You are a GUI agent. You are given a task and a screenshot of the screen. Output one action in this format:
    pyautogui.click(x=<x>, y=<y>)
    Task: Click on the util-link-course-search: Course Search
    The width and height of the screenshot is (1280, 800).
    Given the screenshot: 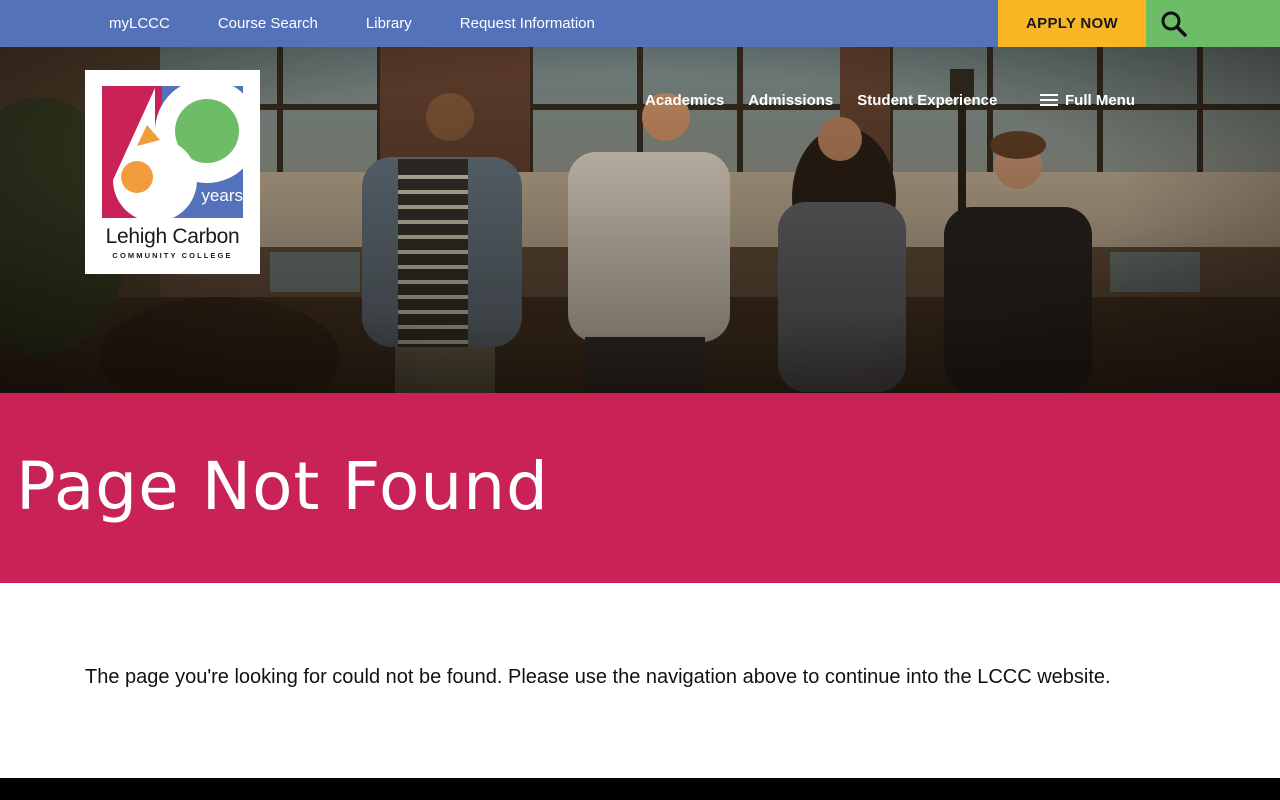 What is the action you would take?
    pyautogui.click(x=268, y=23)
    